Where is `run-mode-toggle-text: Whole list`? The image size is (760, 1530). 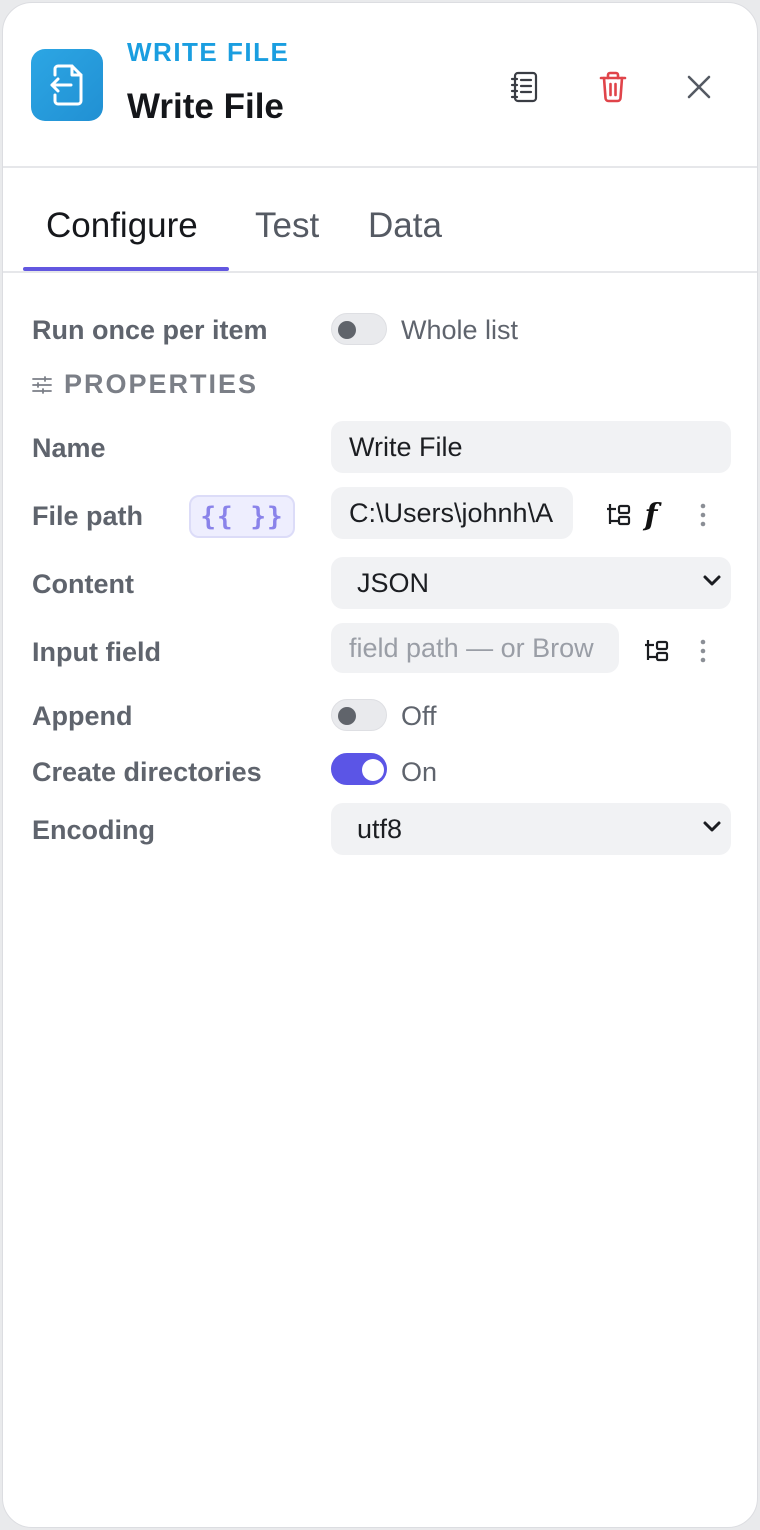 run-mode-toggle-text: Whole list is located at coordinates (460, 330).